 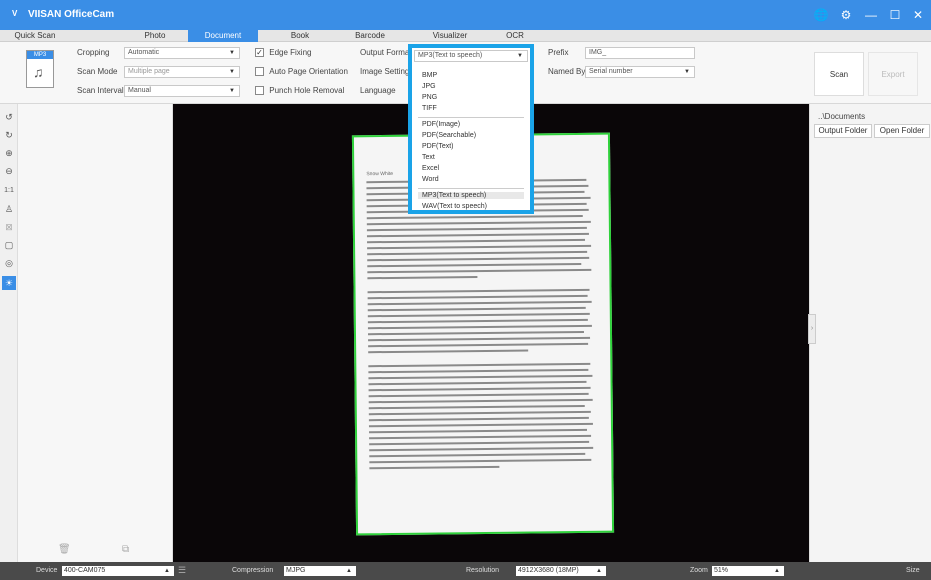 I want to click on cropping-value: Automatic, so click(x=144, y=52).